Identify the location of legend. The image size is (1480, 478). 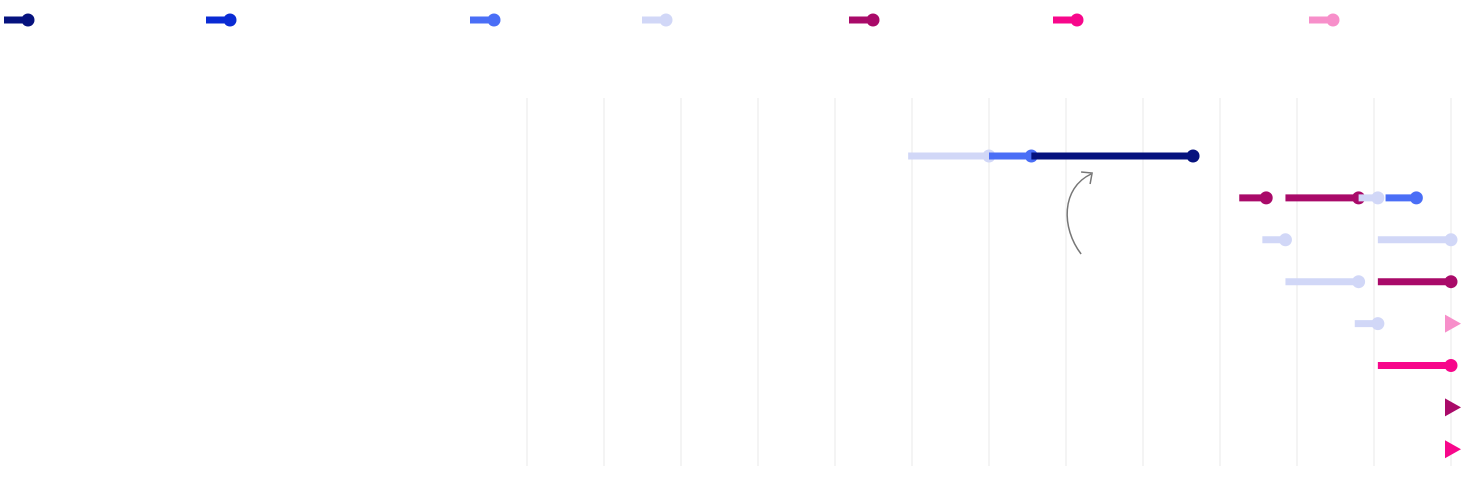
(672, 20).